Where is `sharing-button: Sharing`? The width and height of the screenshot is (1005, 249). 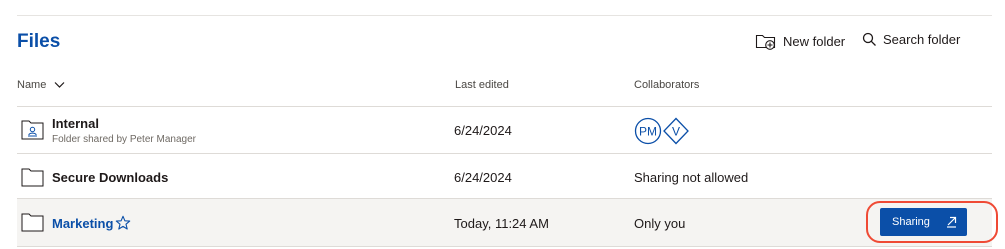
sharing-button: Sharing is located at coordinates (923, 222).